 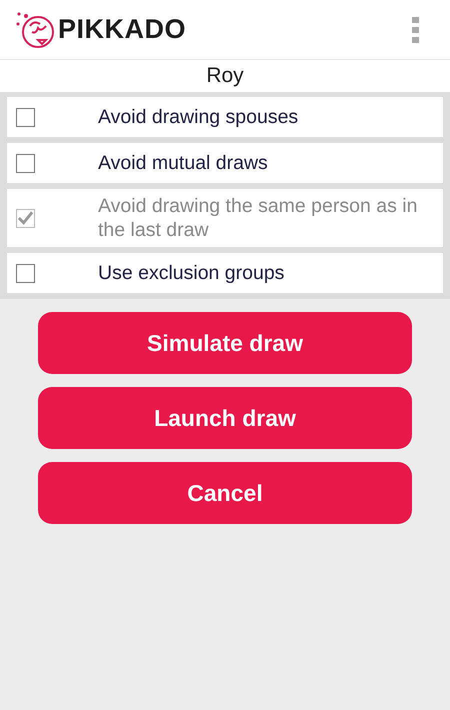 What do you see at coordinates (225, 493) in the screenshot?
I see `action-button: Cancel` at bounding box center [225, 493].